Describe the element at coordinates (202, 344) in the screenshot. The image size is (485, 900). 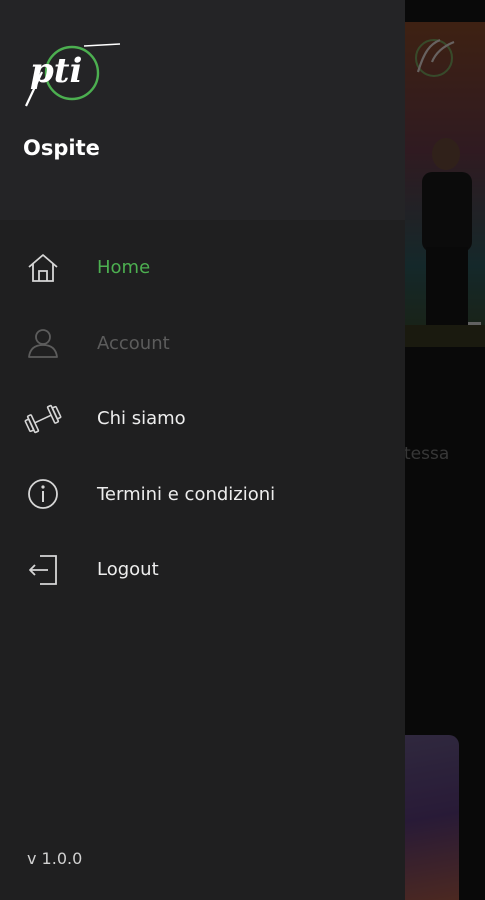
I see `menu-item-account: Account` at that location.